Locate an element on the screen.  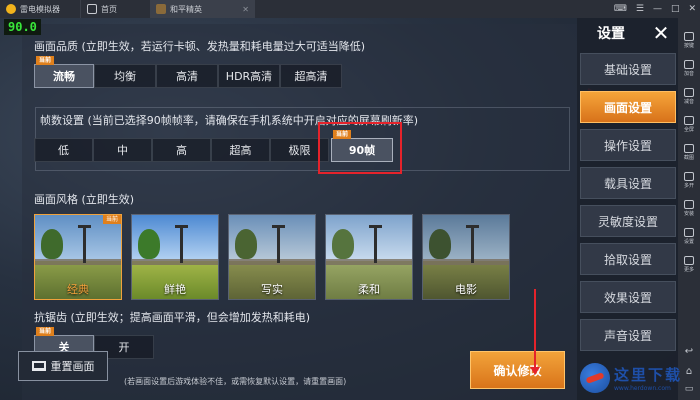
style-option-realistic: 写实 is located at coordinates (272, 257).